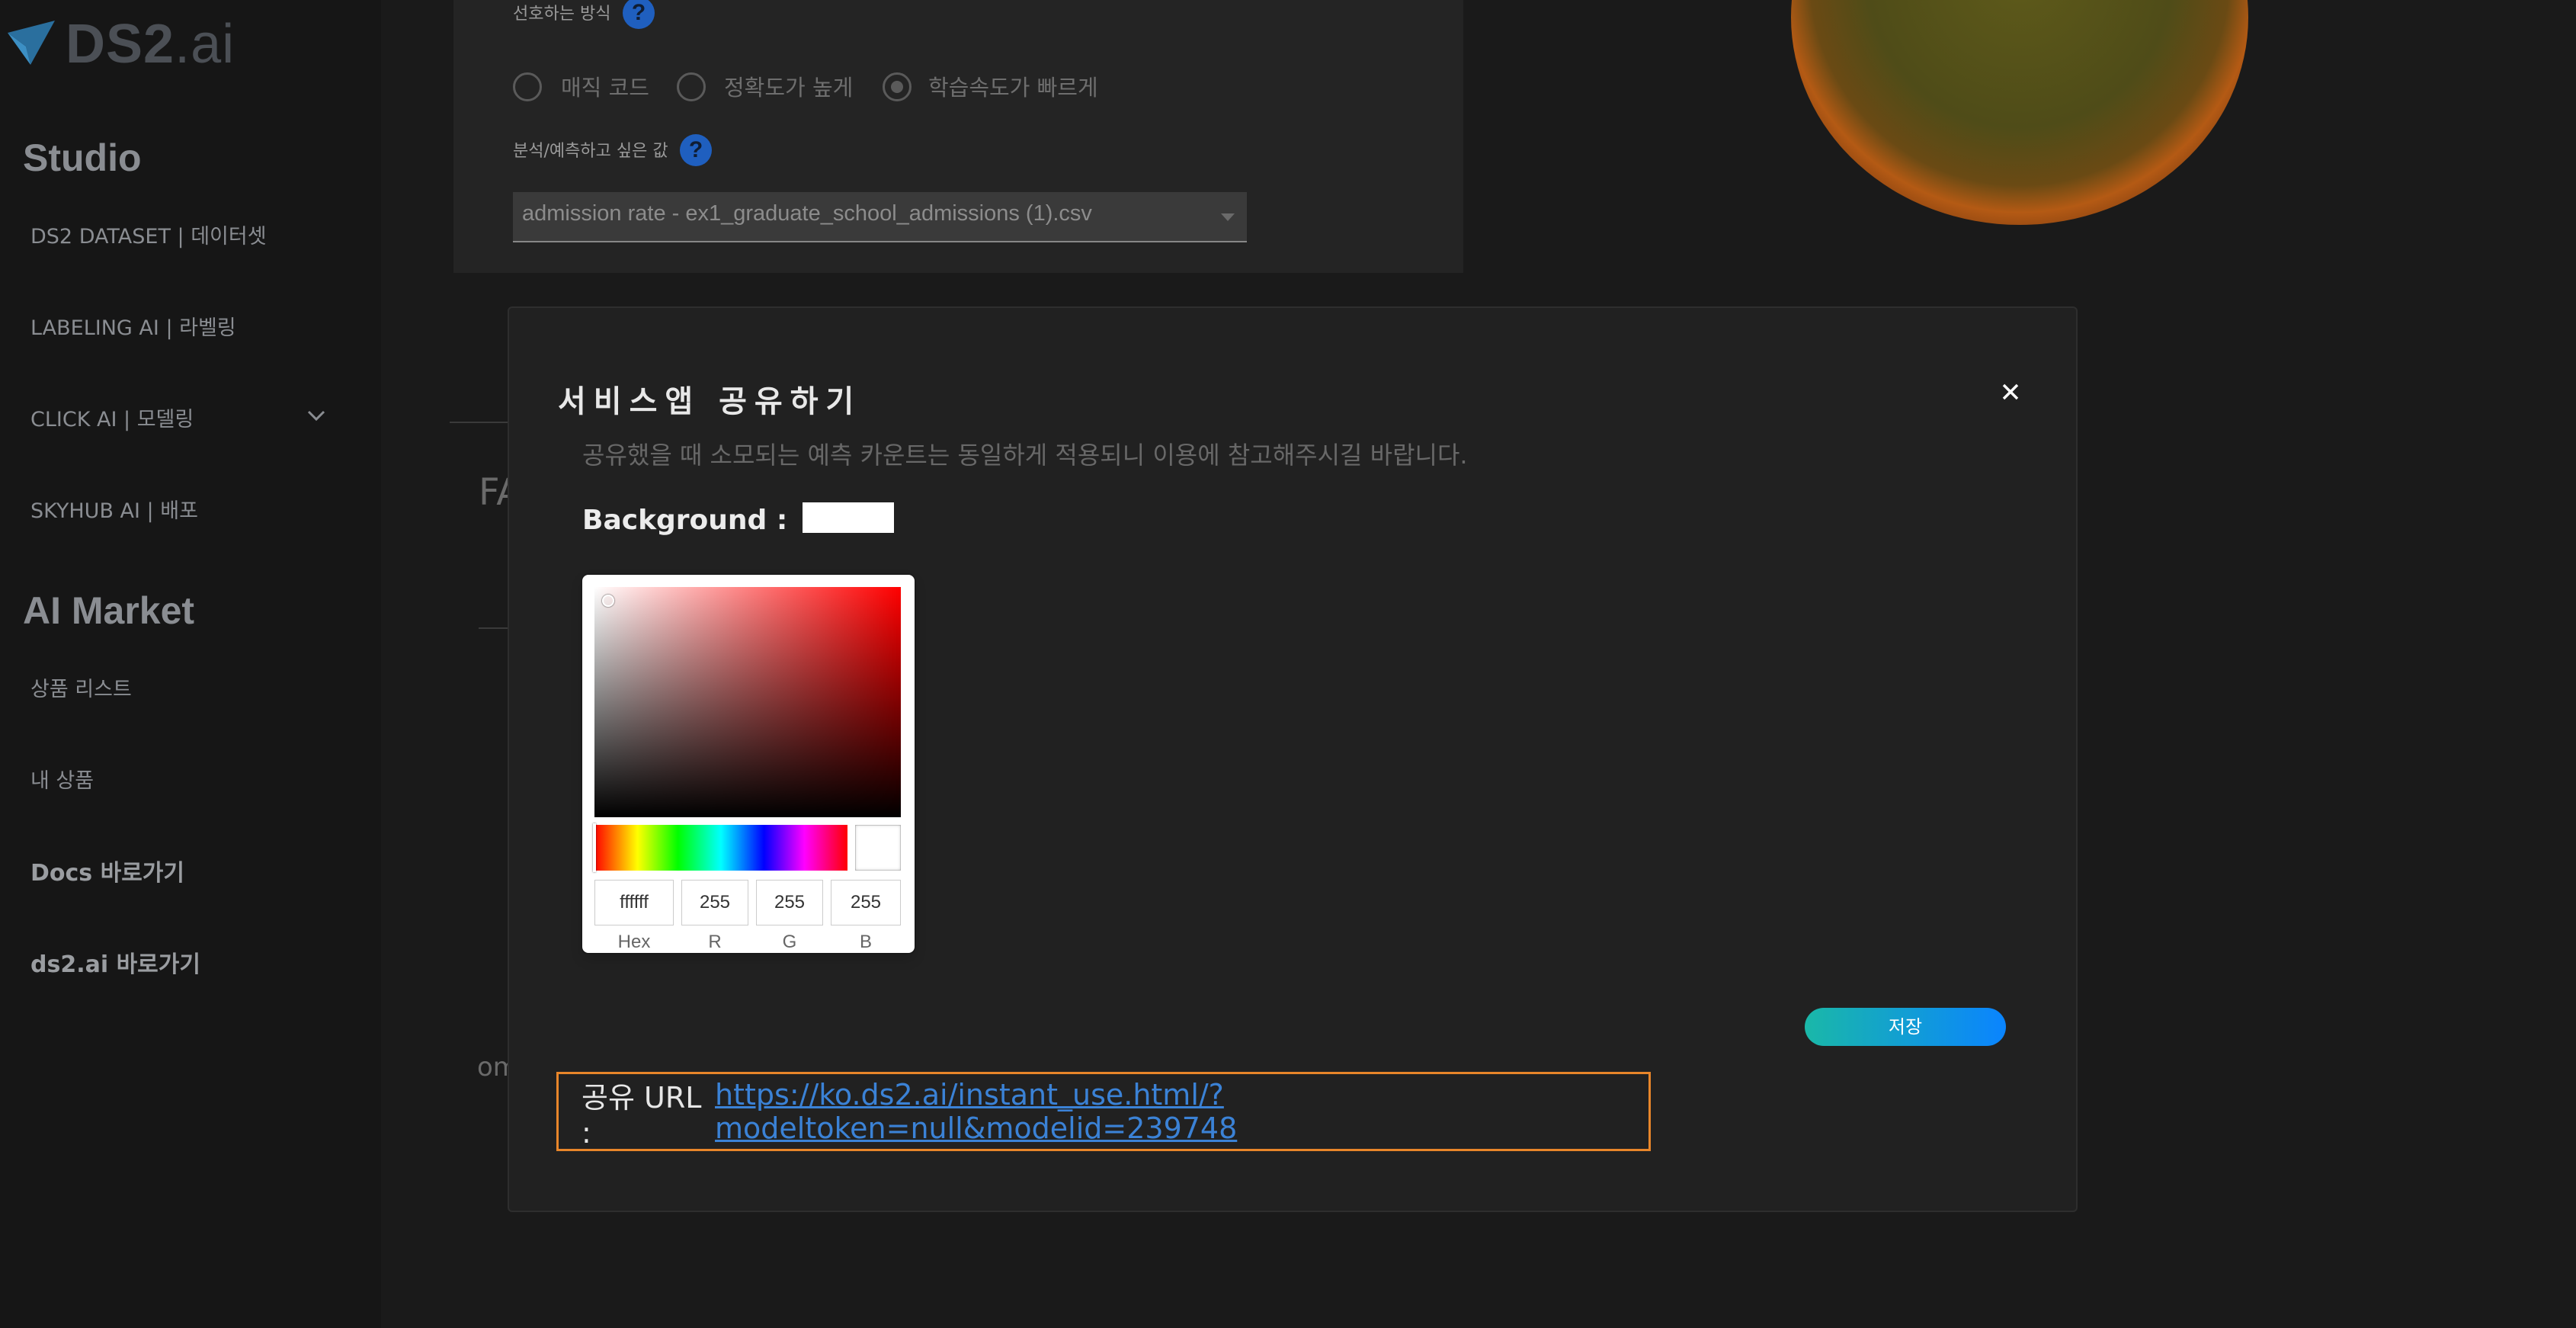  I want to click on sidebar-link-docs: Docs 바로가기, so click(107, 870).